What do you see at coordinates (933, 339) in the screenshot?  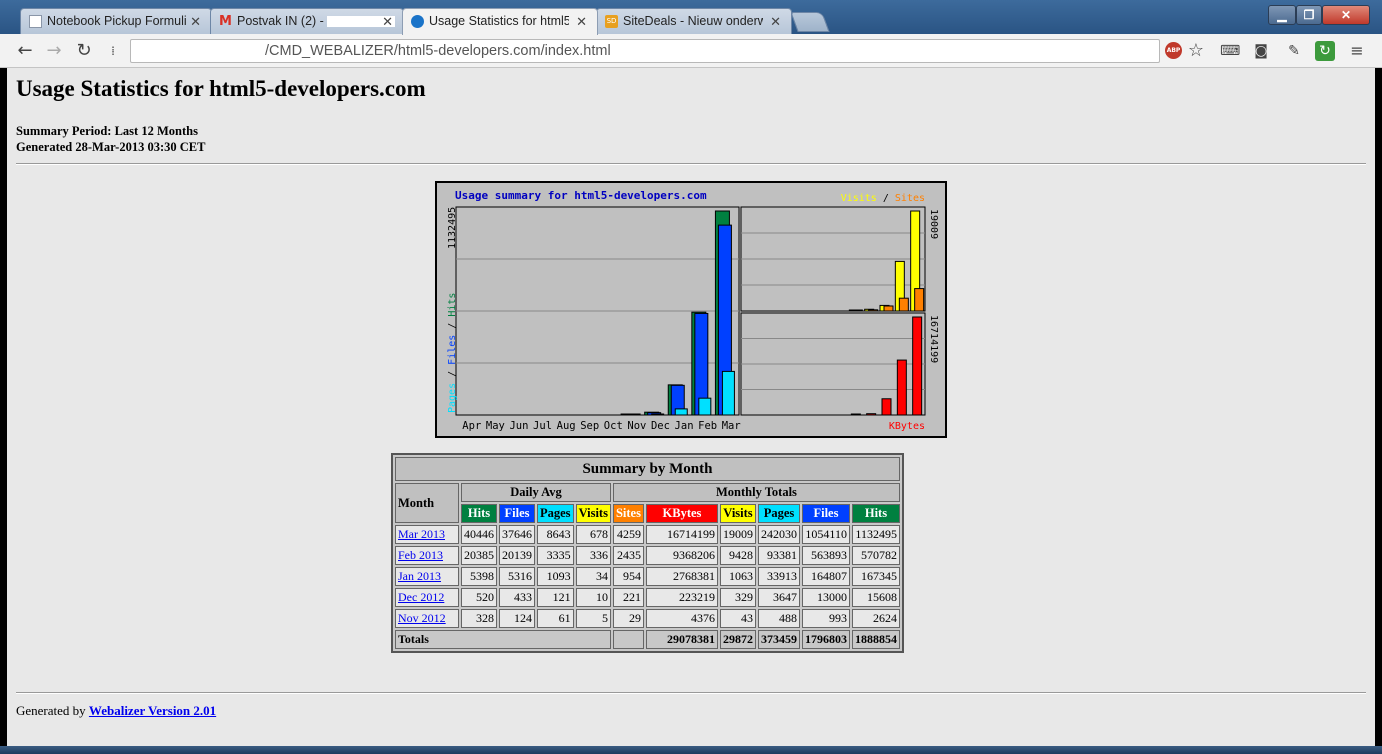 I see `y-max-label: 16714199` at bounding box center [933, 339].